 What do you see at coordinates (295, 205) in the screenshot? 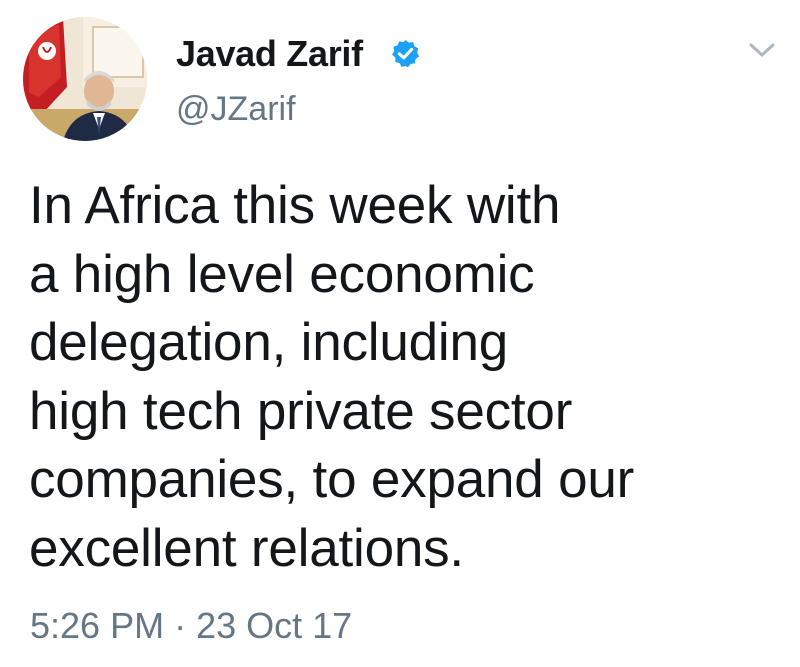
I see `tweet-text-line: In Africa this week with` at bounding box center [295, 205].